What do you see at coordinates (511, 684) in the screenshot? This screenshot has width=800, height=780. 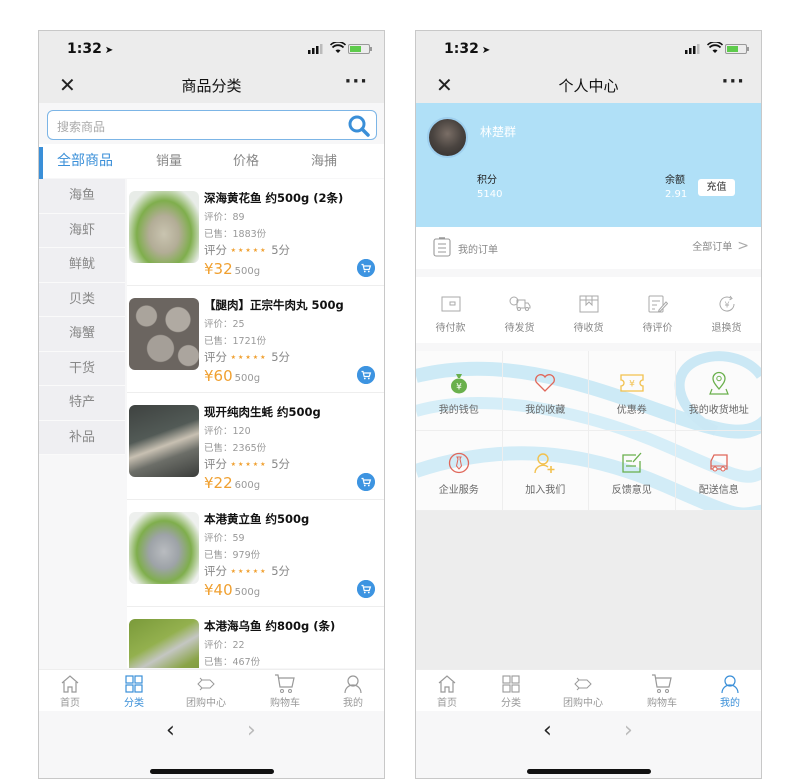 I see `category-icon` at bounding box center [511, 684].